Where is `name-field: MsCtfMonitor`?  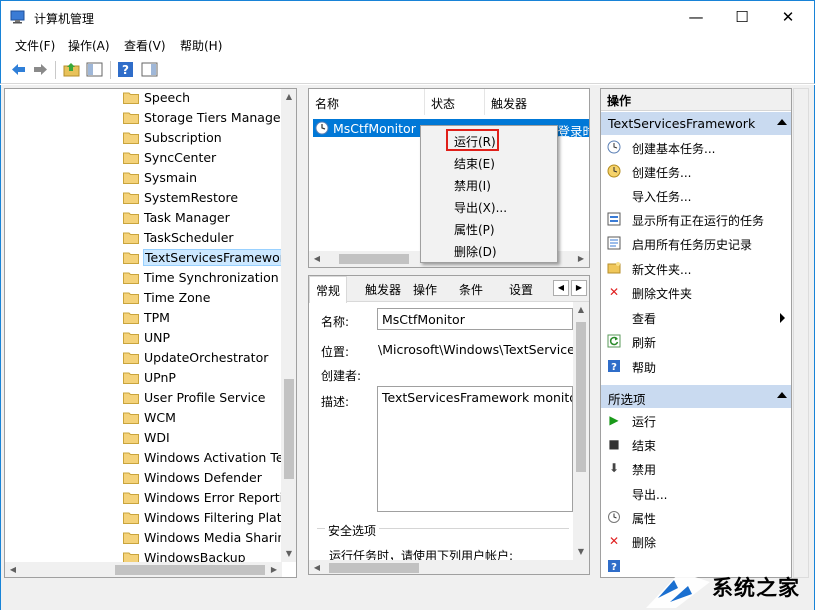 name-field: MsCtfMonitor is located at coordinates (475, 319).